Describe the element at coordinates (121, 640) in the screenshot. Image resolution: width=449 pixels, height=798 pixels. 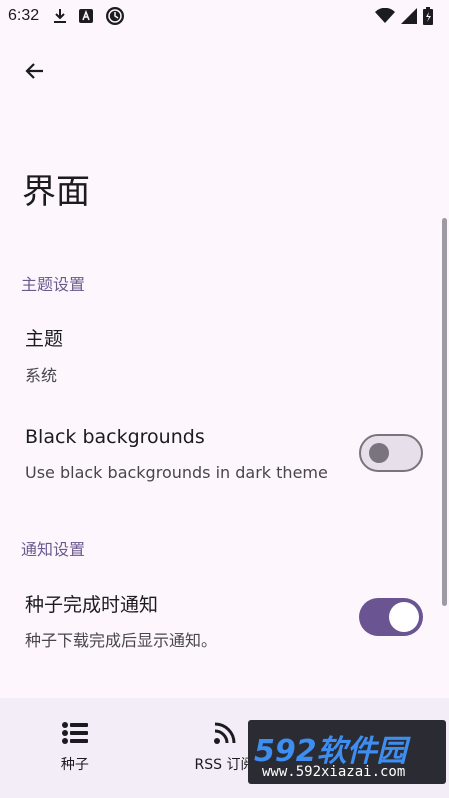
I see `pref-torrent-done-summary: 种子下载完成后显示通知。` at that location.